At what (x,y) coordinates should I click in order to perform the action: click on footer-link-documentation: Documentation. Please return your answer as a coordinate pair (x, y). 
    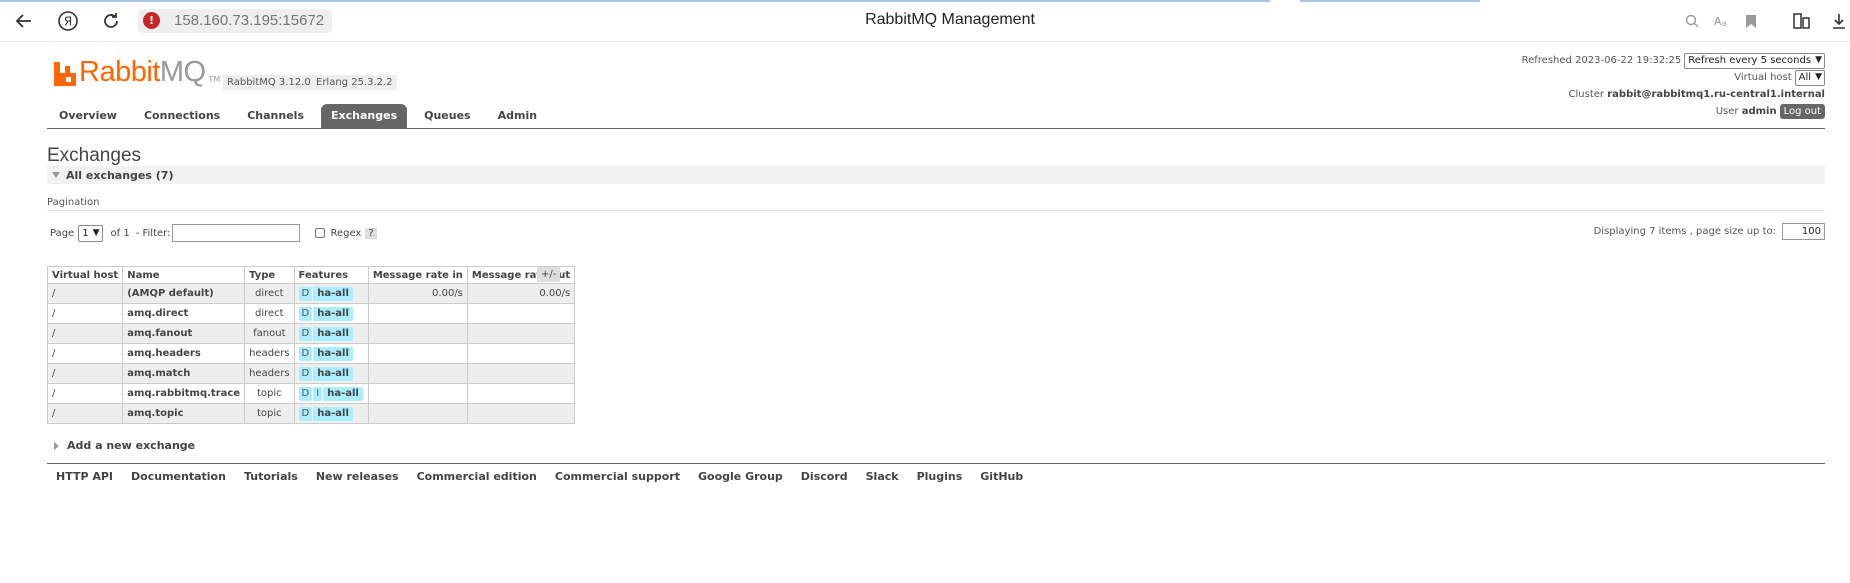
    Looking at the image, I should click on (178, 476).